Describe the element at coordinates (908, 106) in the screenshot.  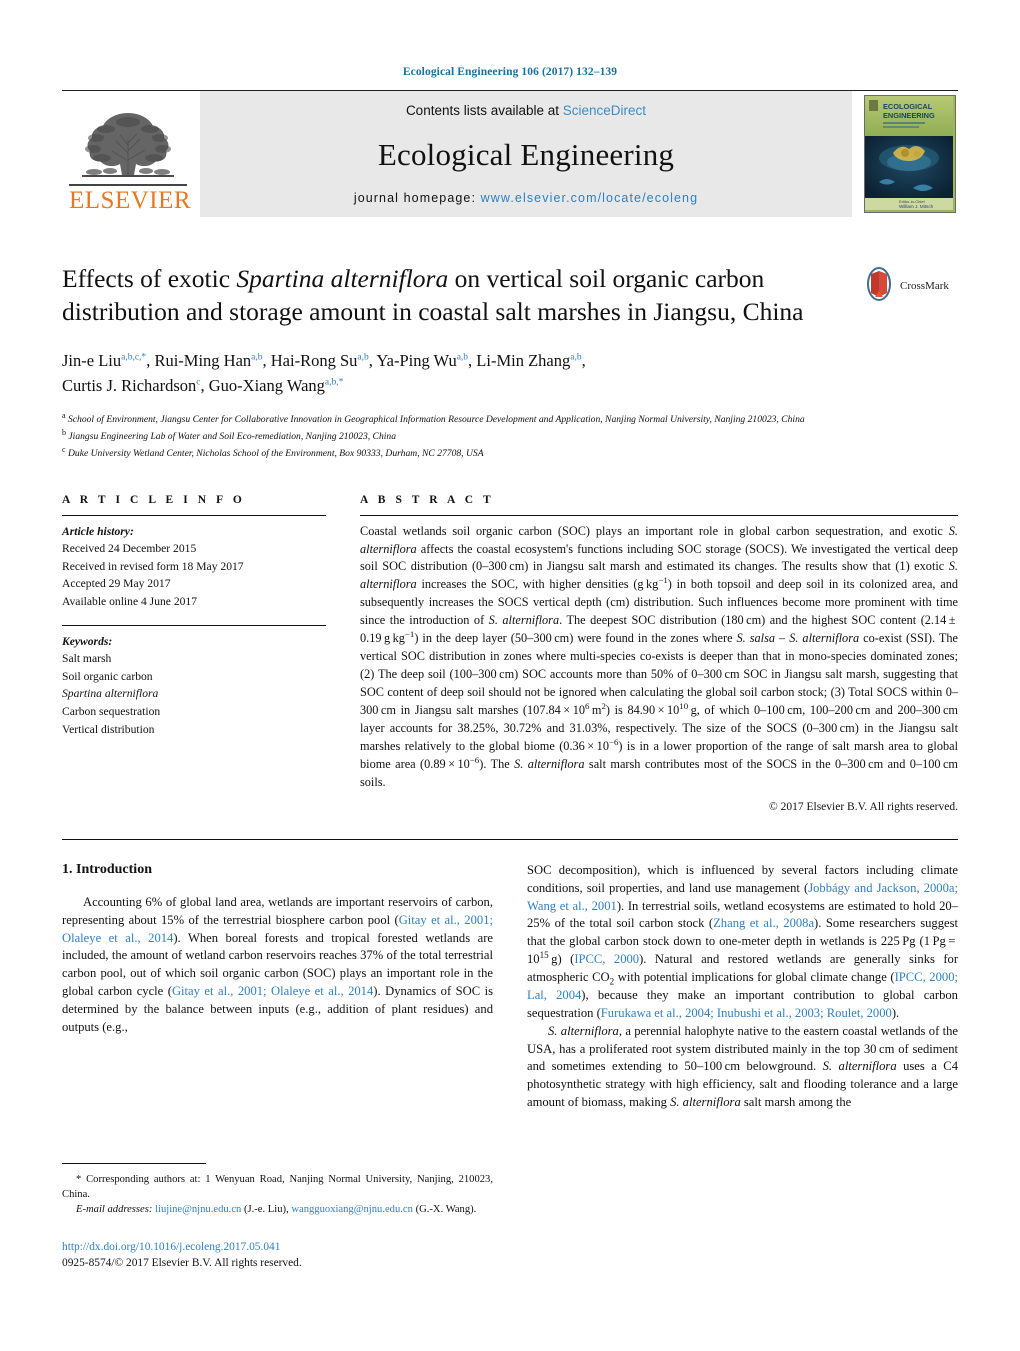
I see `svg-text: ECOLOGICAL` at that location.